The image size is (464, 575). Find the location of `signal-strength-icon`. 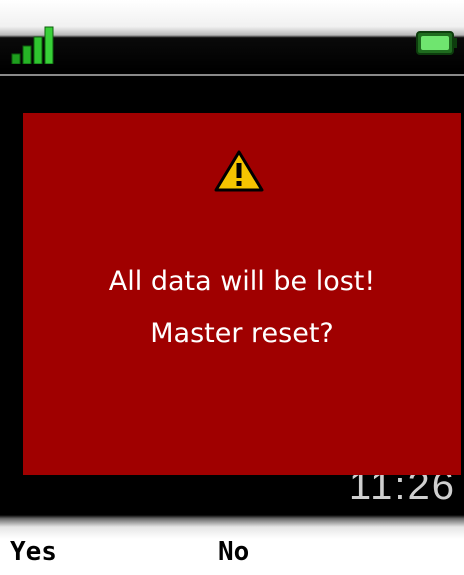

signal-strength-icon is located at coordinates (32, 45).